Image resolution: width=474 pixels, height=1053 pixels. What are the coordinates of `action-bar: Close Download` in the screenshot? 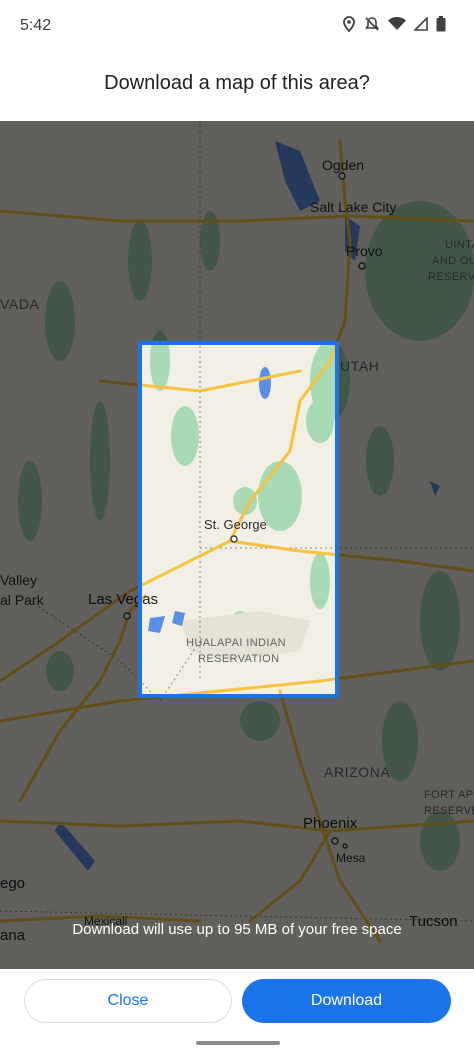 It's located at (237, 1011).